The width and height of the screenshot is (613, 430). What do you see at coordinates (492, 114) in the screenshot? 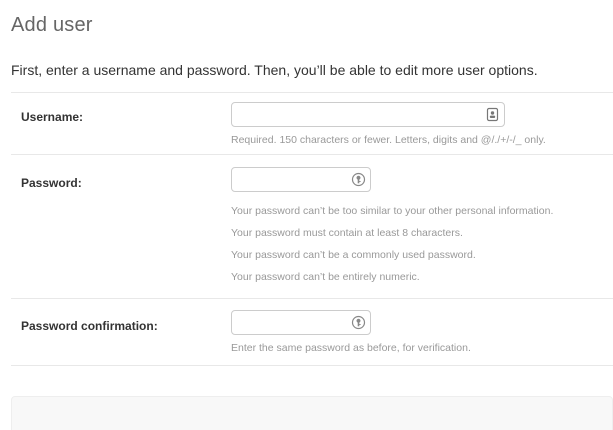
I see `contact-card-icon` at bounding box center [492, 114].